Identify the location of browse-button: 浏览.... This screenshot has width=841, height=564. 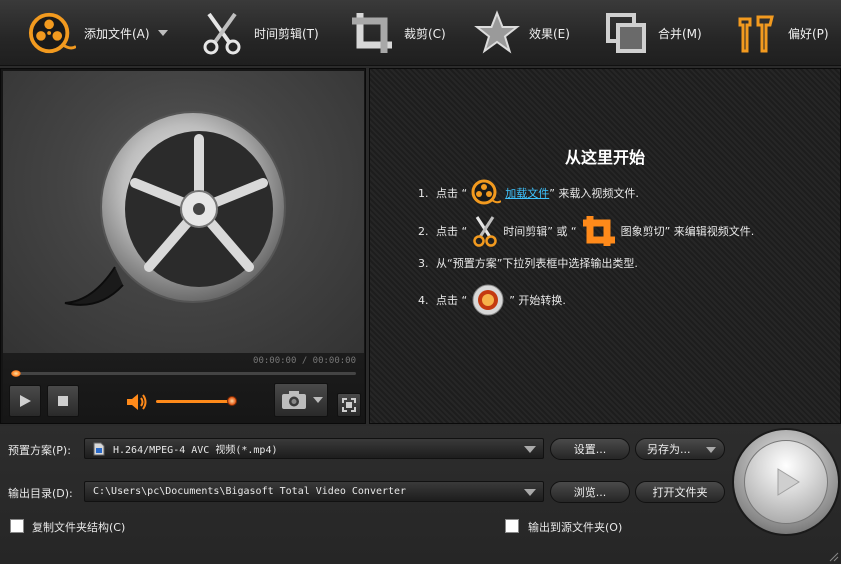
(590, 492).